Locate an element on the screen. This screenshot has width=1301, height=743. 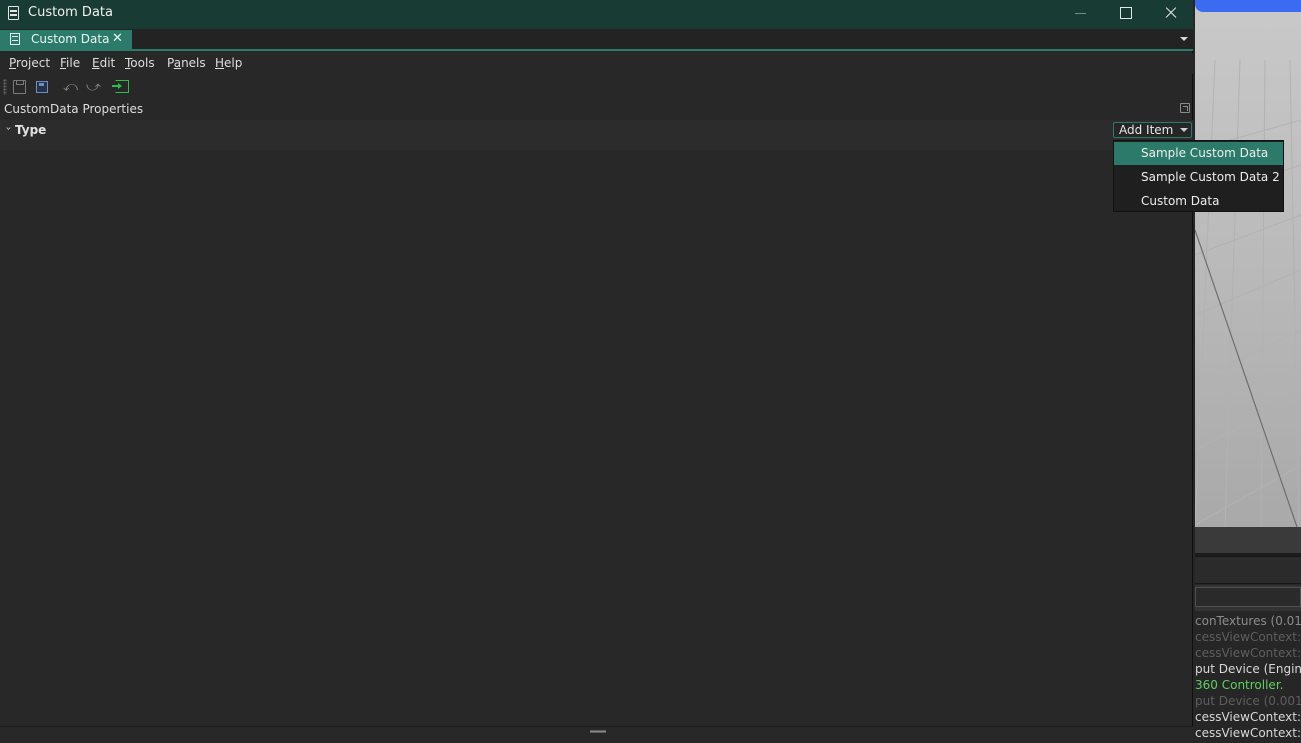
save-button is located at coordinates (20, 87).